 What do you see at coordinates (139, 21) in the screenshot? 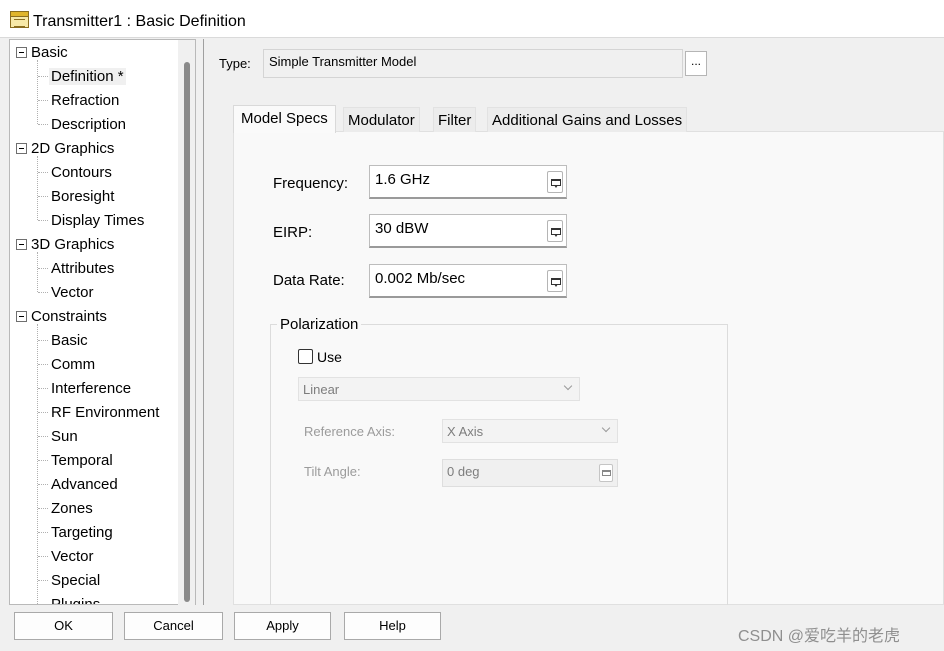
I see `window-title: Transmitter1 : Basic Definition` at bounding box center [139, 21].